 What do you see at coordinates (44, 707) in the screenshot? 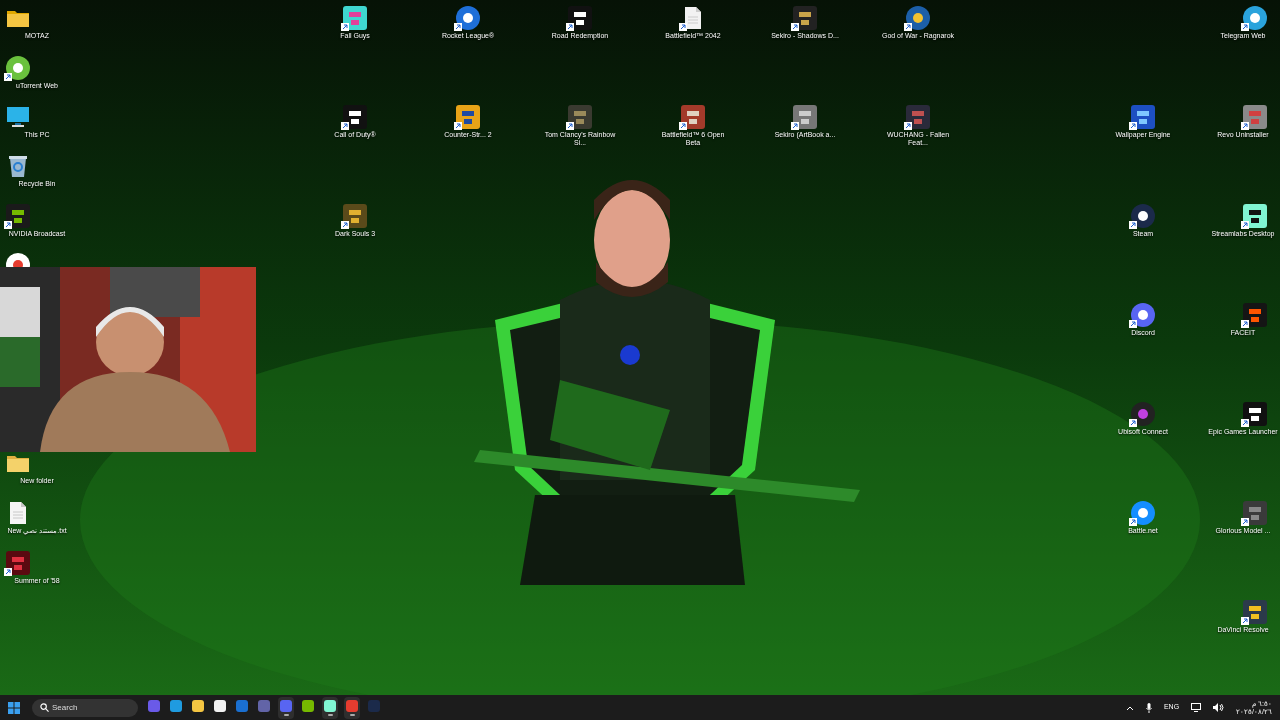
I see `search-icon` at bounding box center [44, 707].